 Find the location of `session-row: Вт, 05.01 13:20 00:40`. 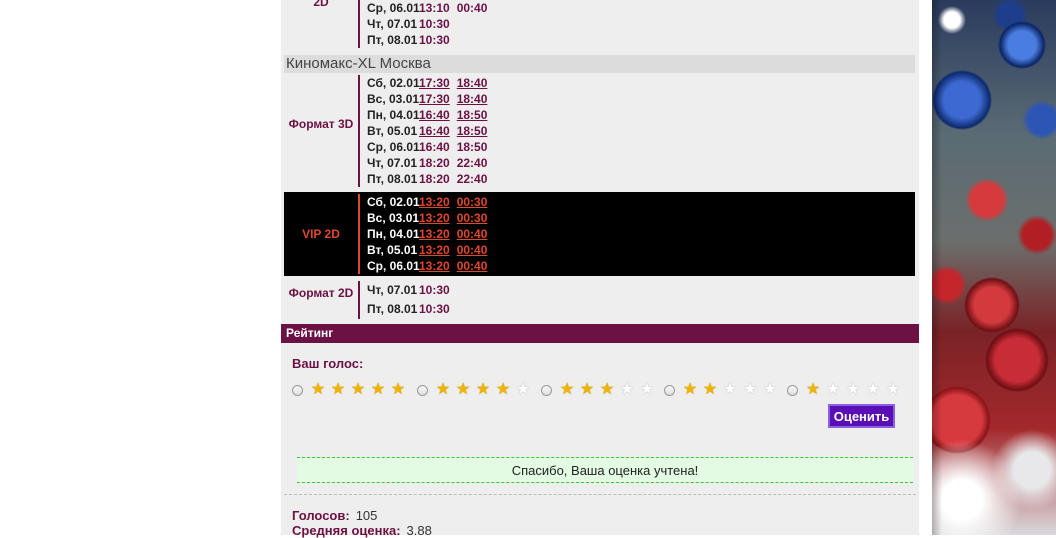

session-row: Вт, 05.01 13:20 00:40 is located at coordinates (430, 250).